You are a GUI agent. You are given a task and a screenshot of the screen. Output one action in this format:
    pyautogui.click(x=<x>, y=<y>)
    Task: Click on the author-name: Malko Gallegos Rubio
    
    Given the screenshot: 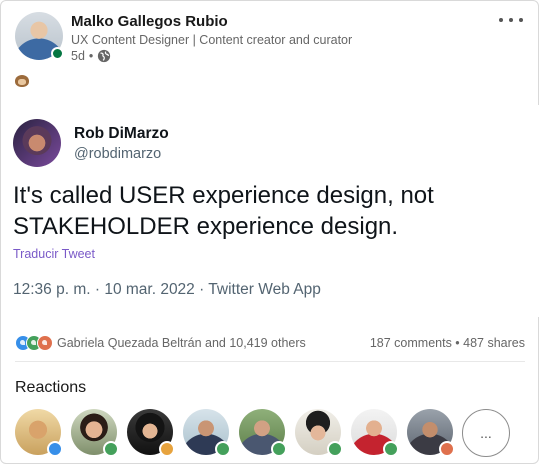 What is the action you would take?
    pyautogui.click(x=149, y=21)
    